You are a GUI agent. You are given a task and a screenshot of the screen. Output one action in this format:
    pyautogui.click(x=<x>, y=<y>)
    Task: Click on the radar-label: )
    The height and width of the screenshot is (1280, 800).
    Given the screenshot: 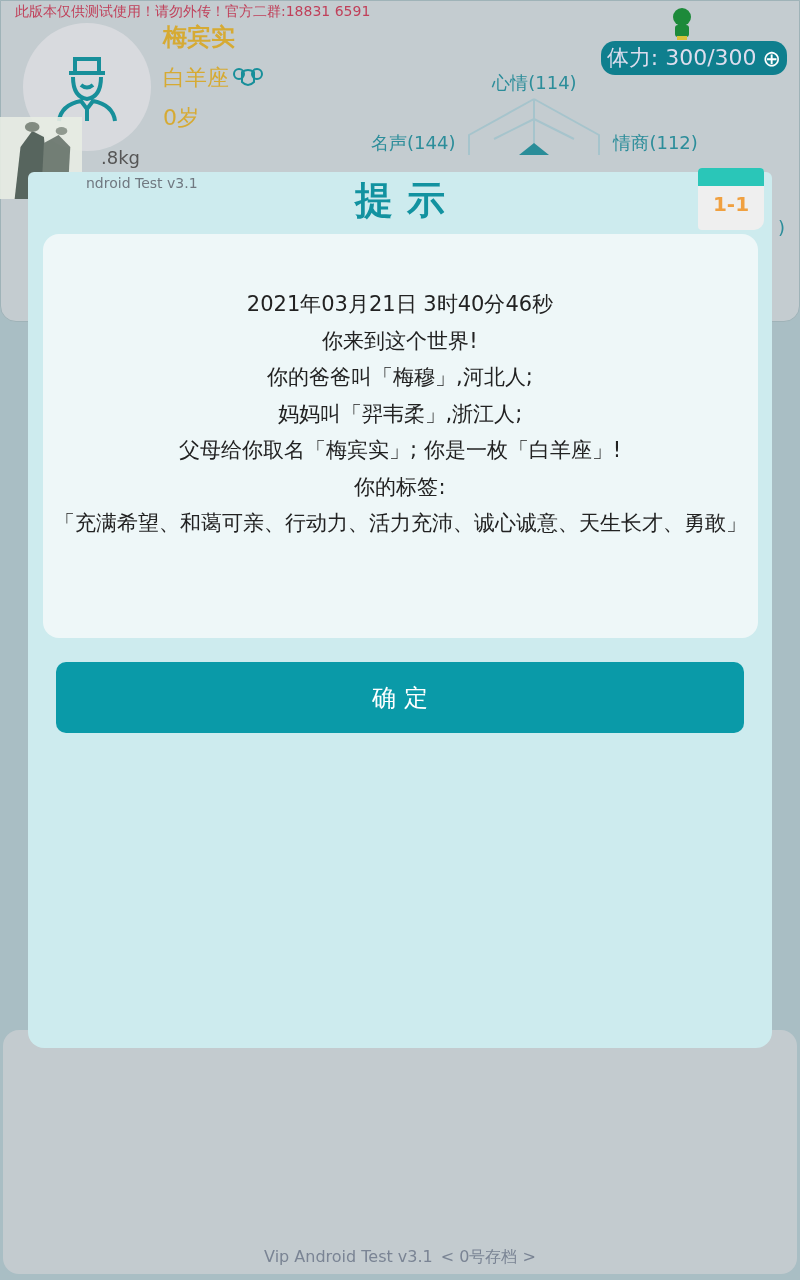 What is the action you would take?
    pyautogui.click(x=781, y=227)
    